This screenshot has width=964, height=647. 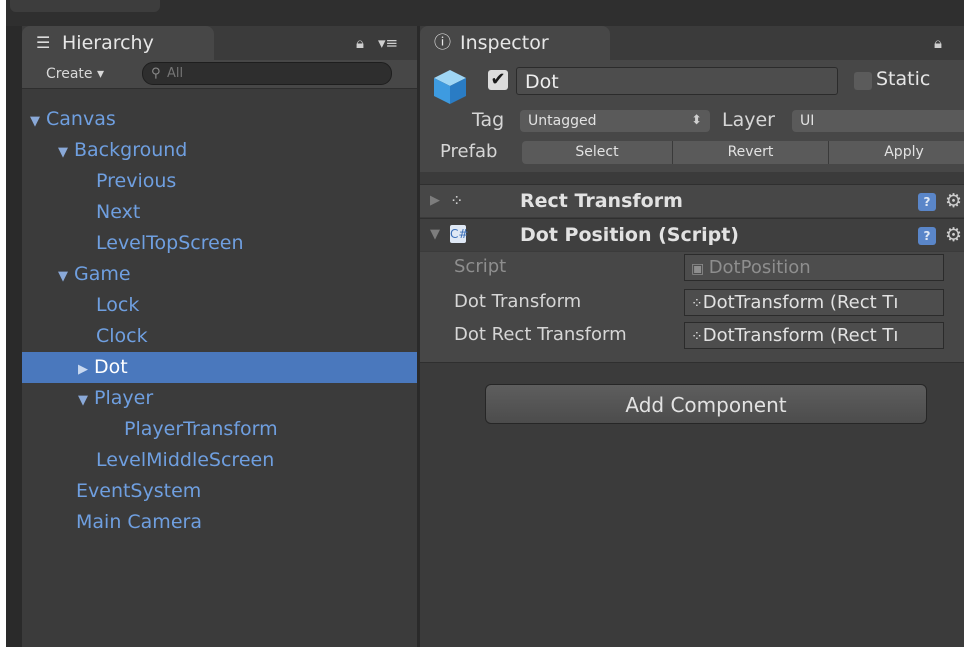 I want to click on tree-item-leveltopscreen: LevelTopScreen, so click(x=219, y=243).